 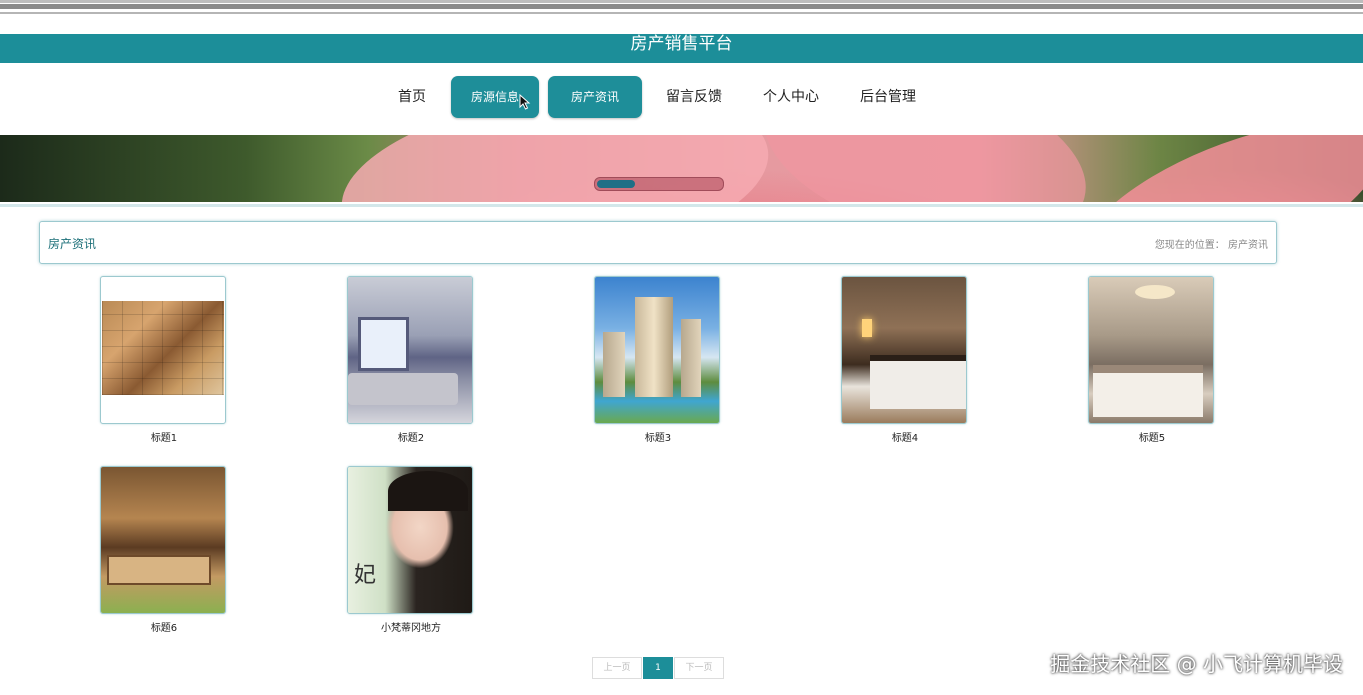 I want to click on news-title: 标题6, so click(x=164, y=626).